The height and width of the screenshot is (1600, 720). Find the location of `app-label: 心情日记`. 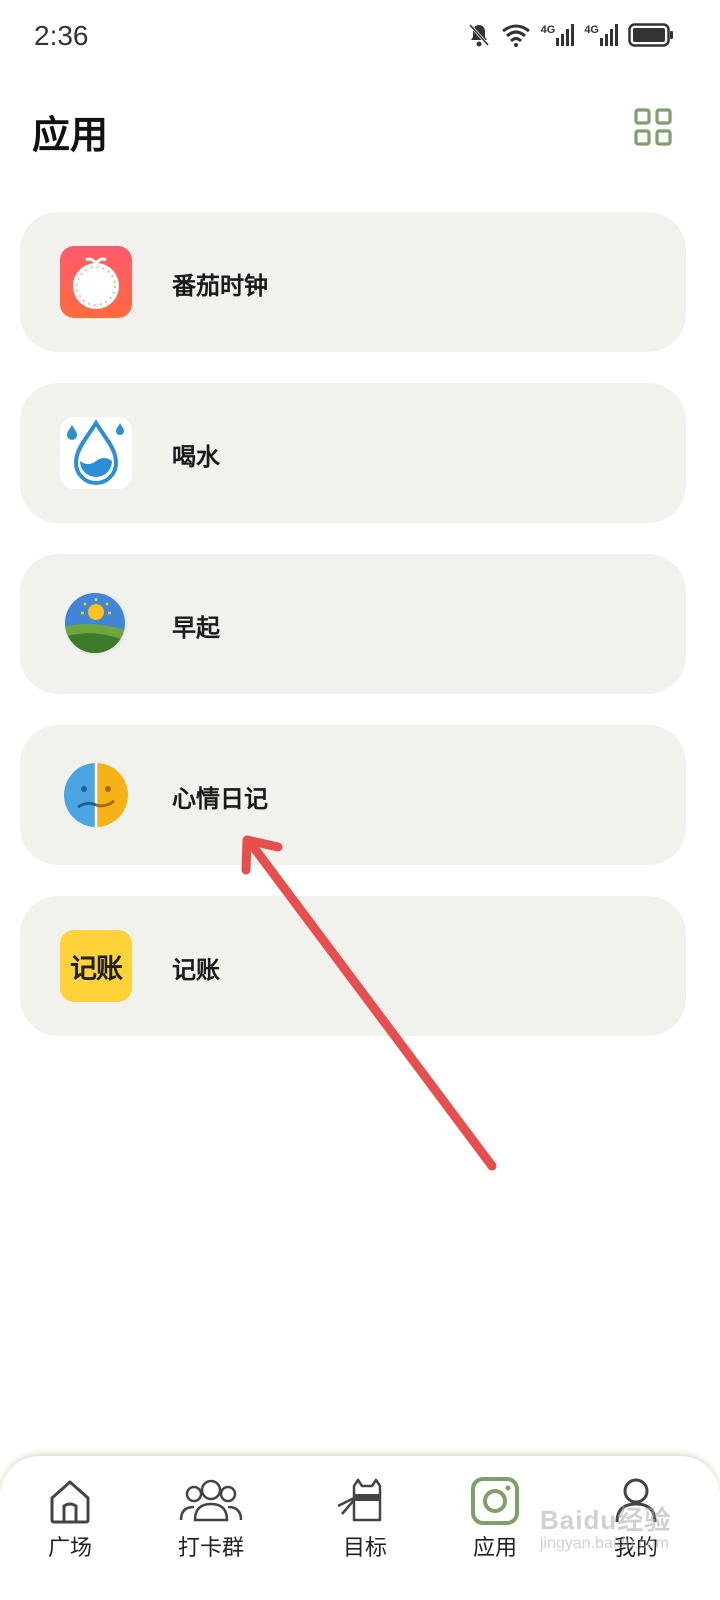

app-label: 心情日记 is located at coordinates (220, 799).